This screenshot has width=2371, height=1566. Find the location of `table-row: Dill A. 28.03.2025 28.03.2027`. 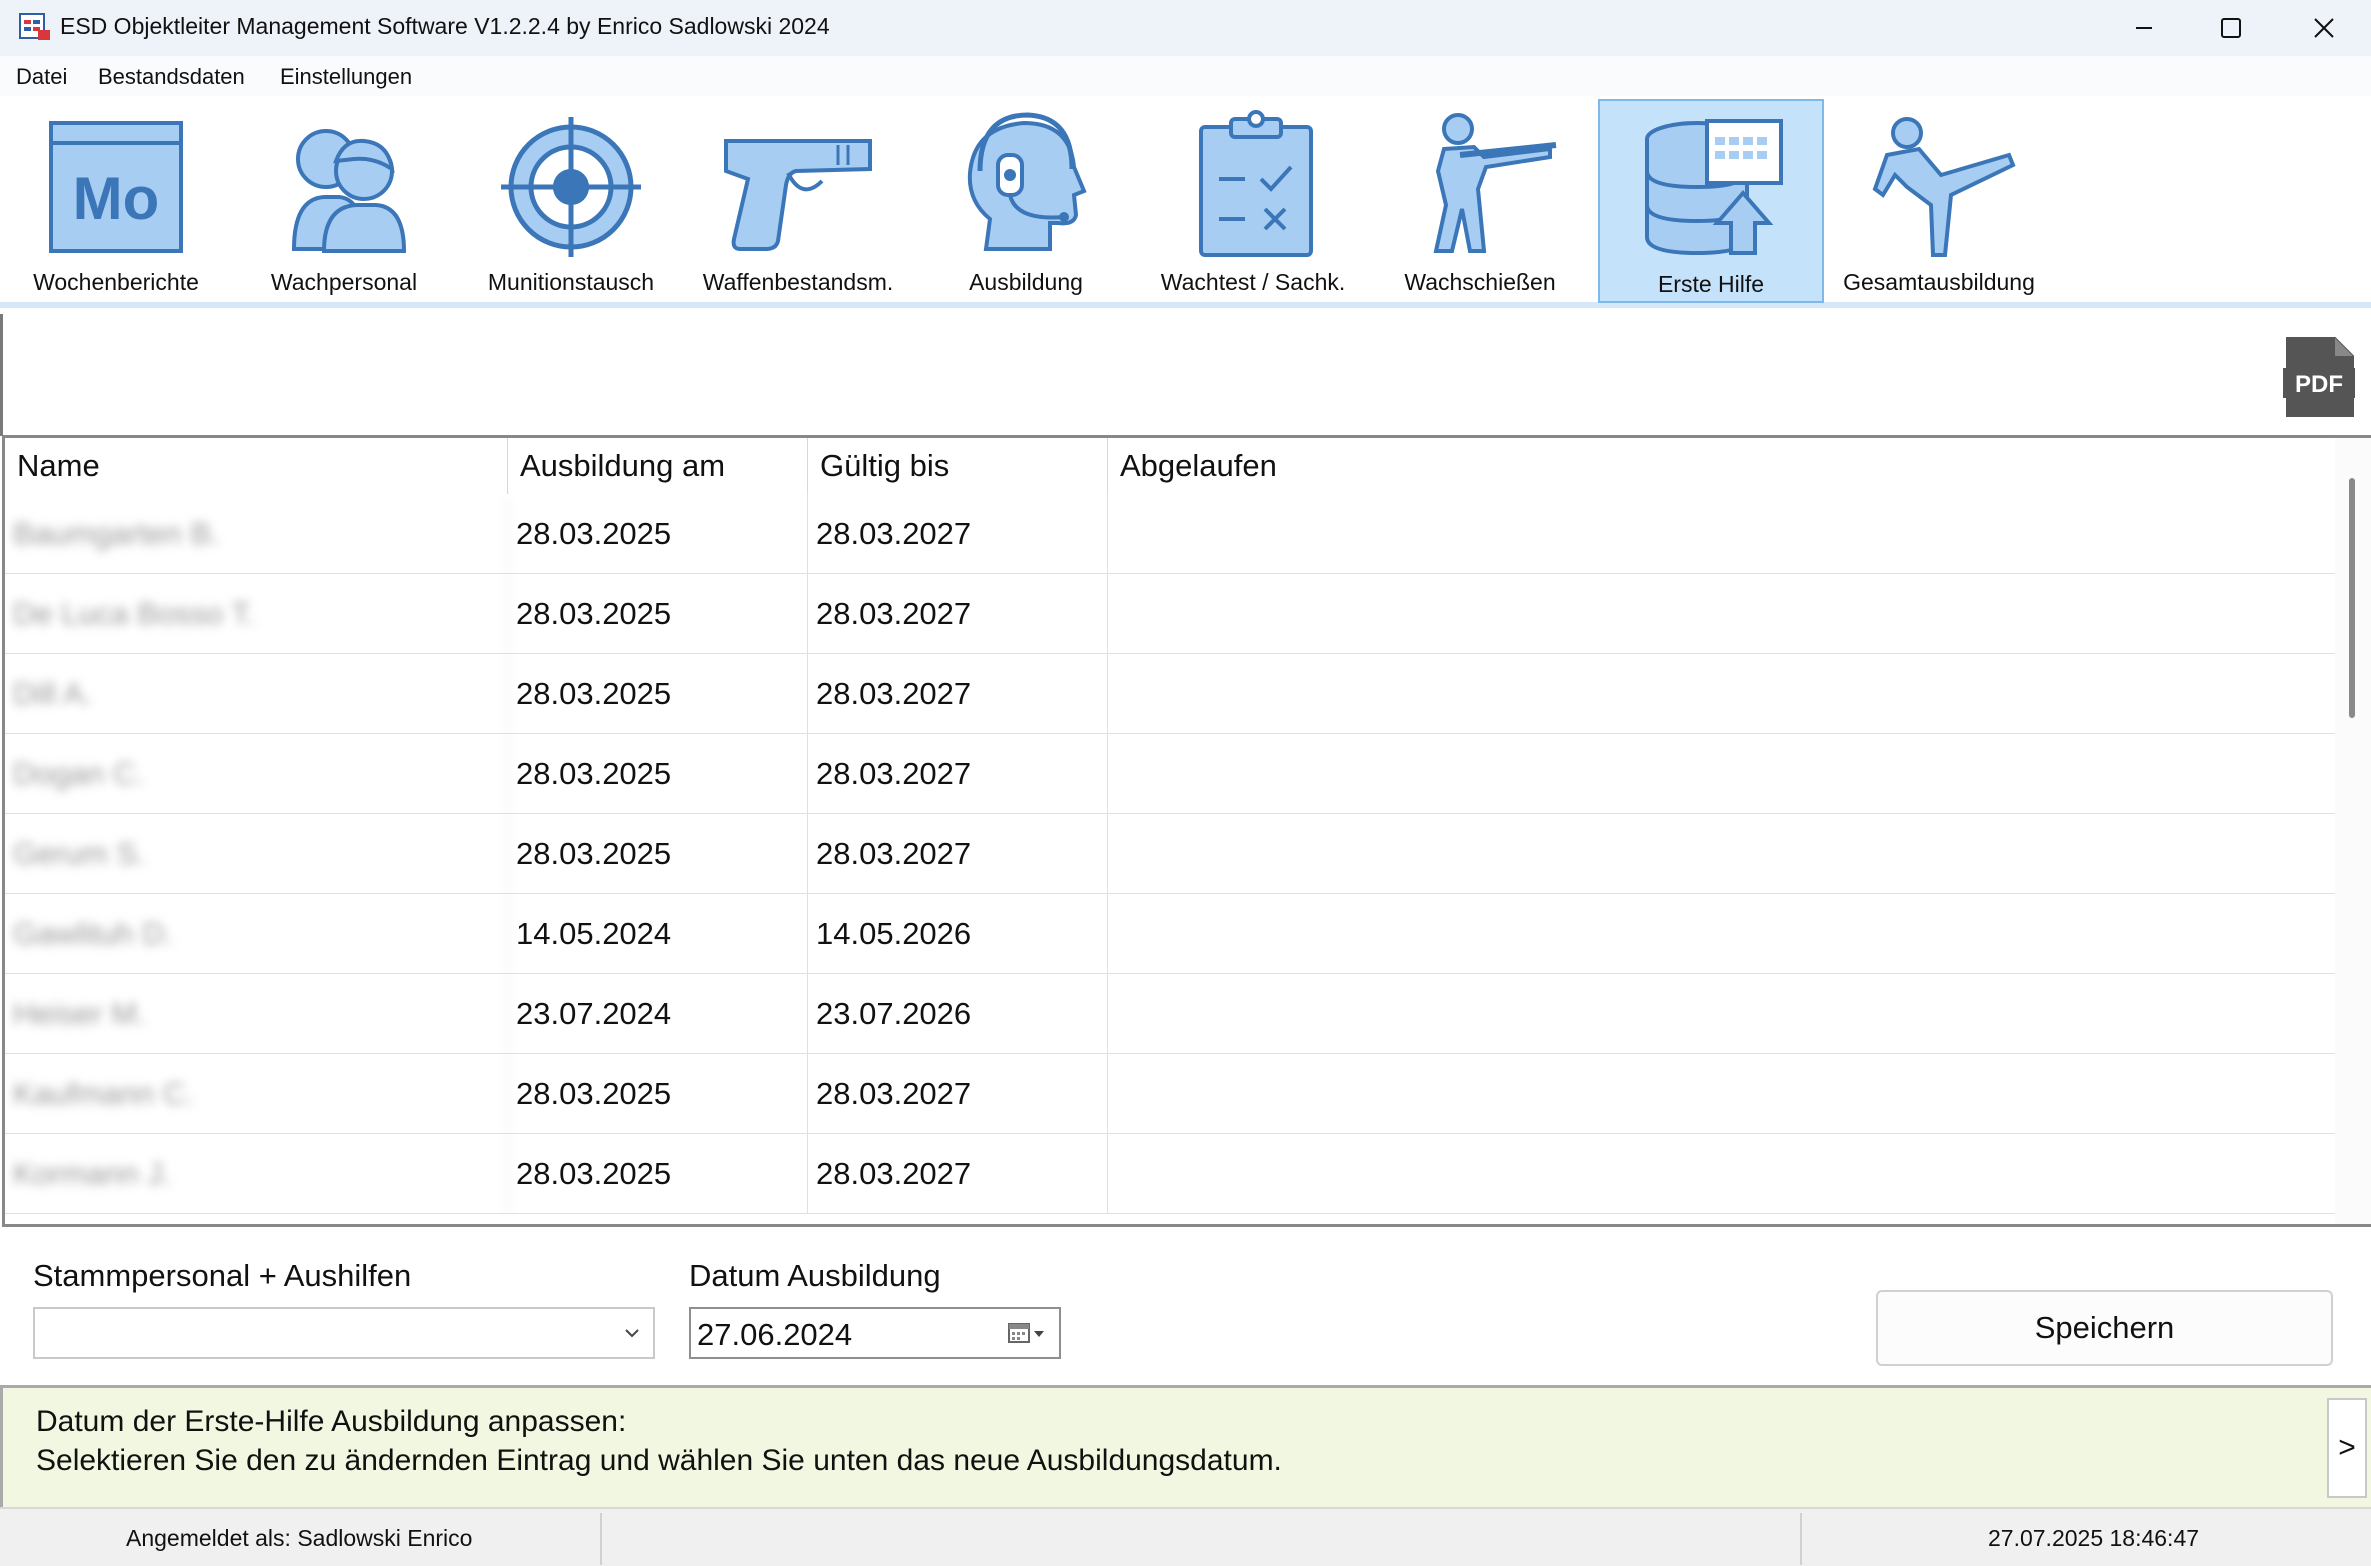

table-row: Dill A. 28.03.2025 28.03.2027 is located at coordinates (1170, 694).